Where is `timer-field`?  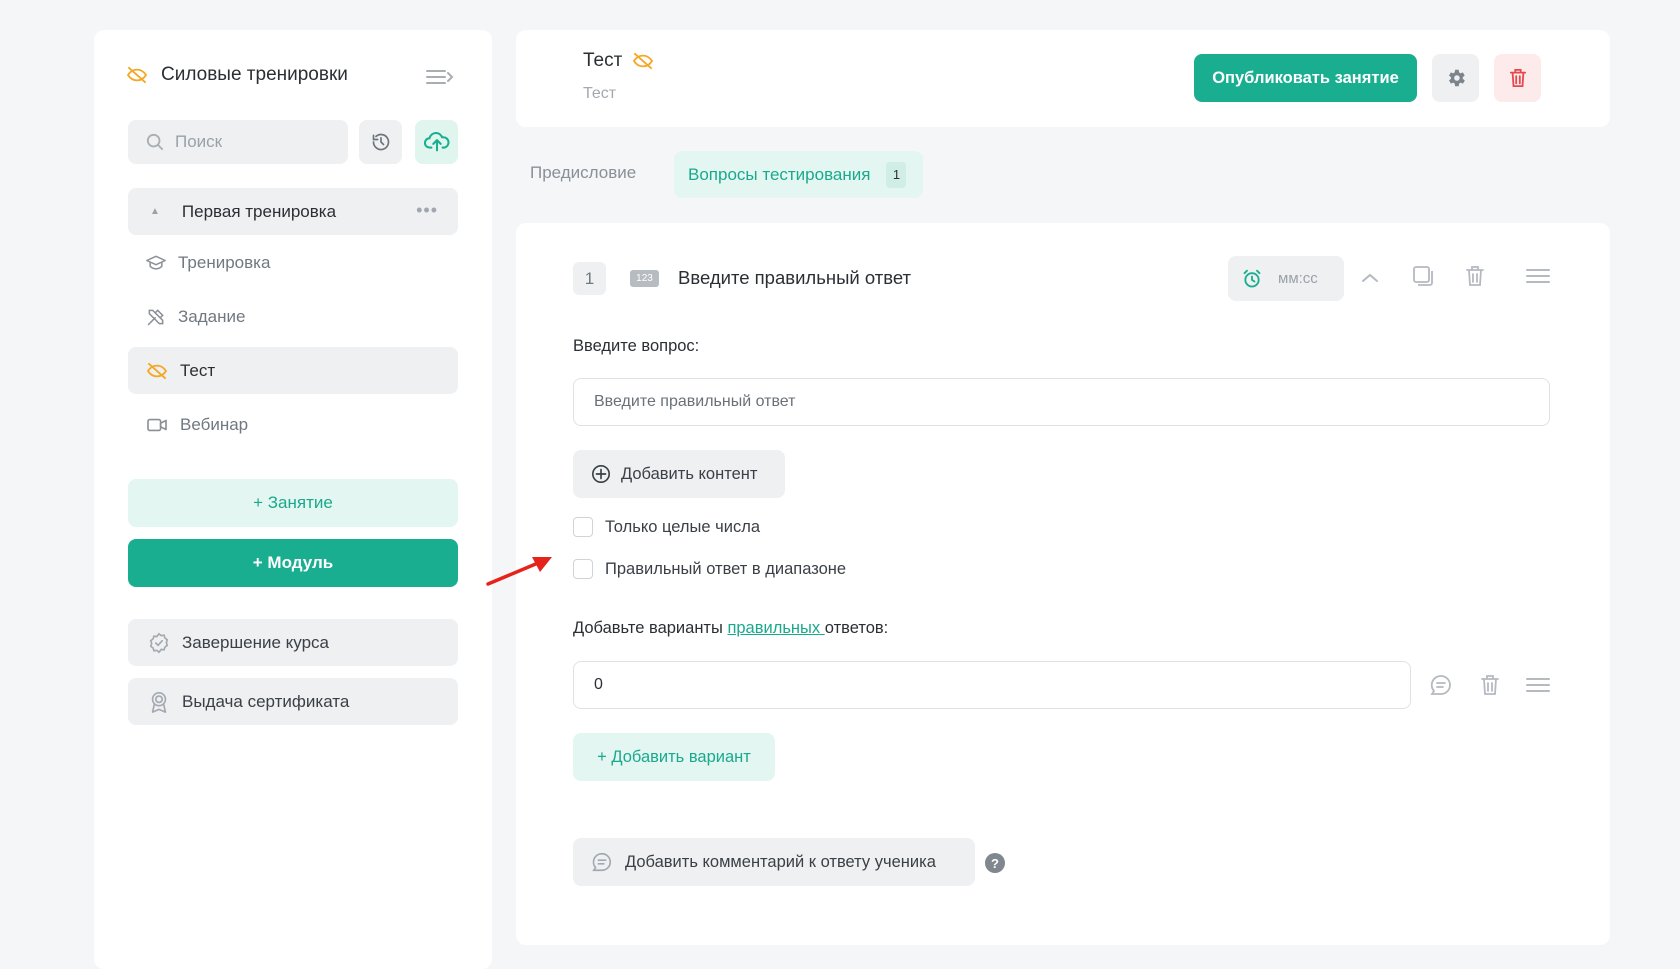 timer-field is located at coordinates (1286, 278).